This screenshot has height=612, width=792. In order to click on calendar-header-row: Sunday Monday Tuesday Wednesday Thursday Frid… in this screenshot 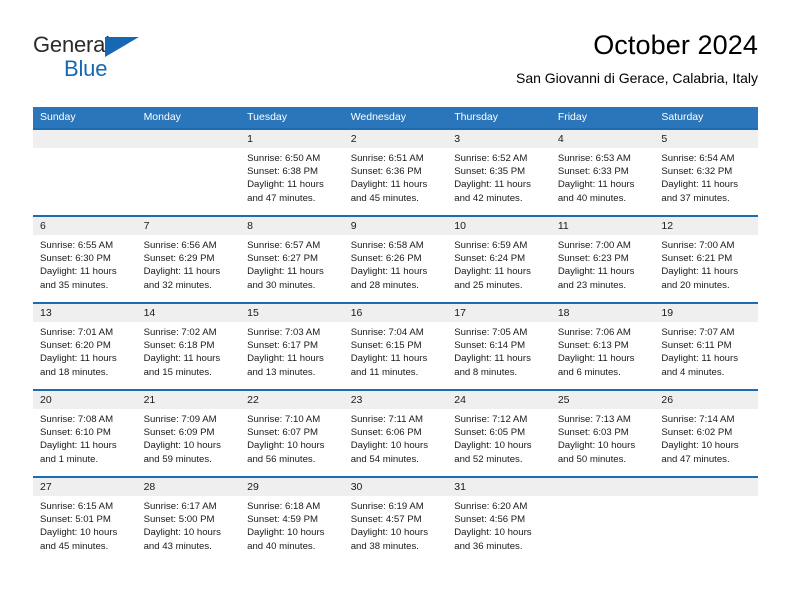, I will do `click(395, 118)`.